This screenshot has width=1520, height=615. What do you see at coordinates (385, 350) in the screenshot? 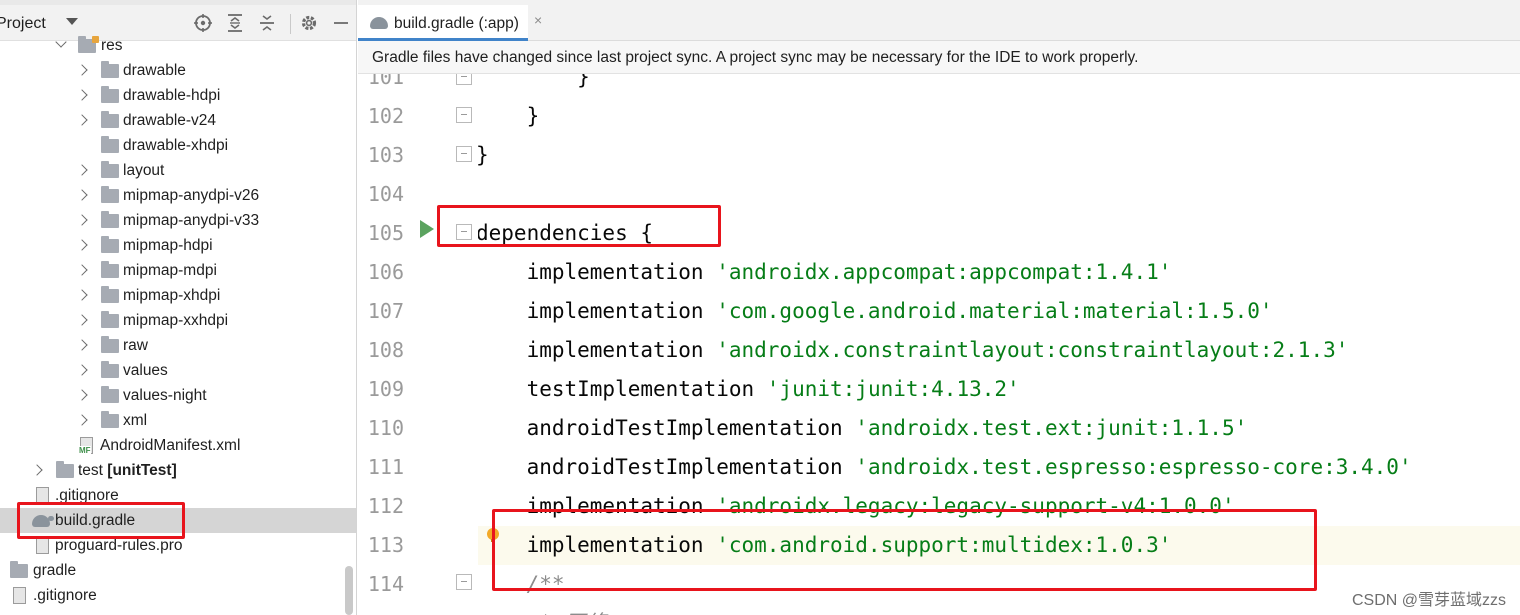
I see `line-number: 108` at bounding box center [385, 350].